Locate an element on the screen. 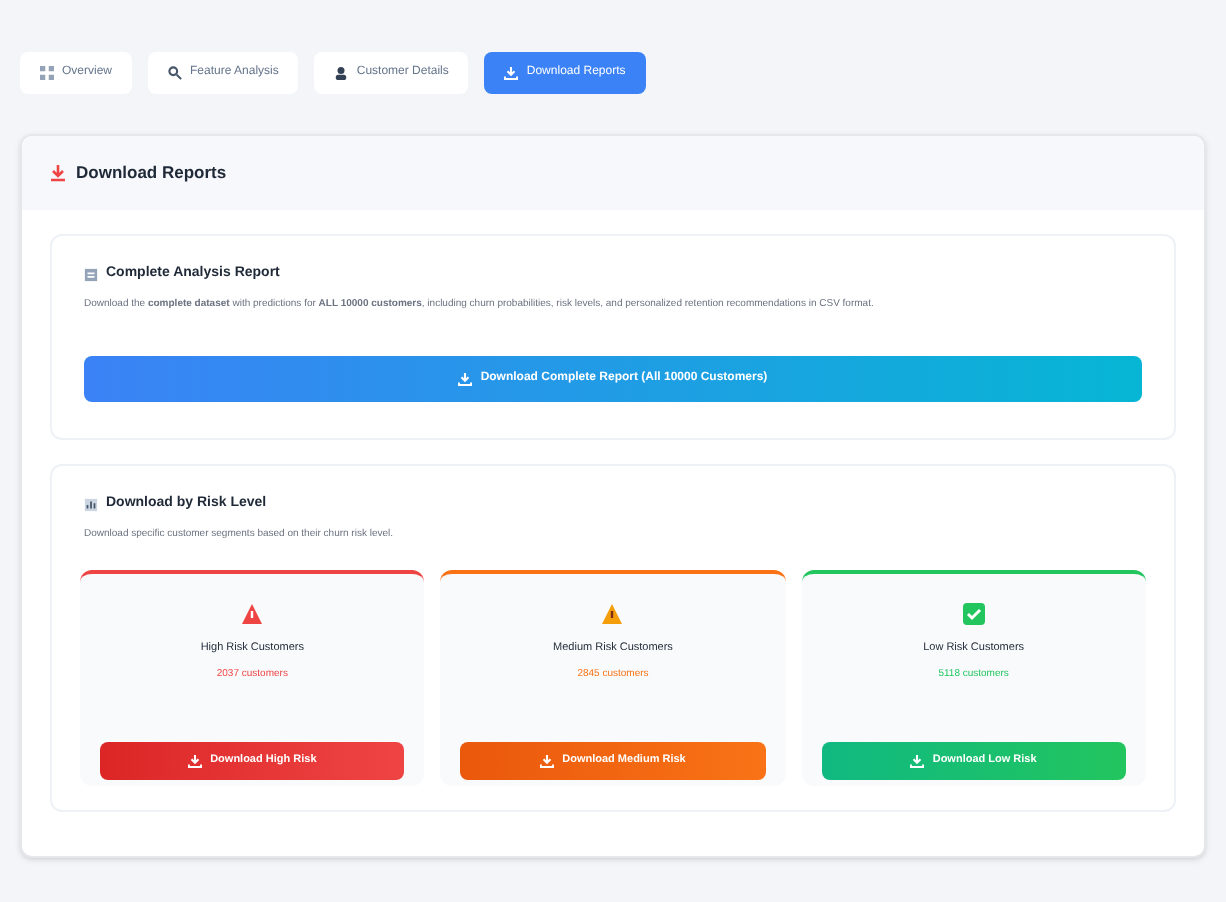 Image resolution: width=1226 pixels, height=902 pixels. panel-title: Download Reports is located at coordinates (151, 173).